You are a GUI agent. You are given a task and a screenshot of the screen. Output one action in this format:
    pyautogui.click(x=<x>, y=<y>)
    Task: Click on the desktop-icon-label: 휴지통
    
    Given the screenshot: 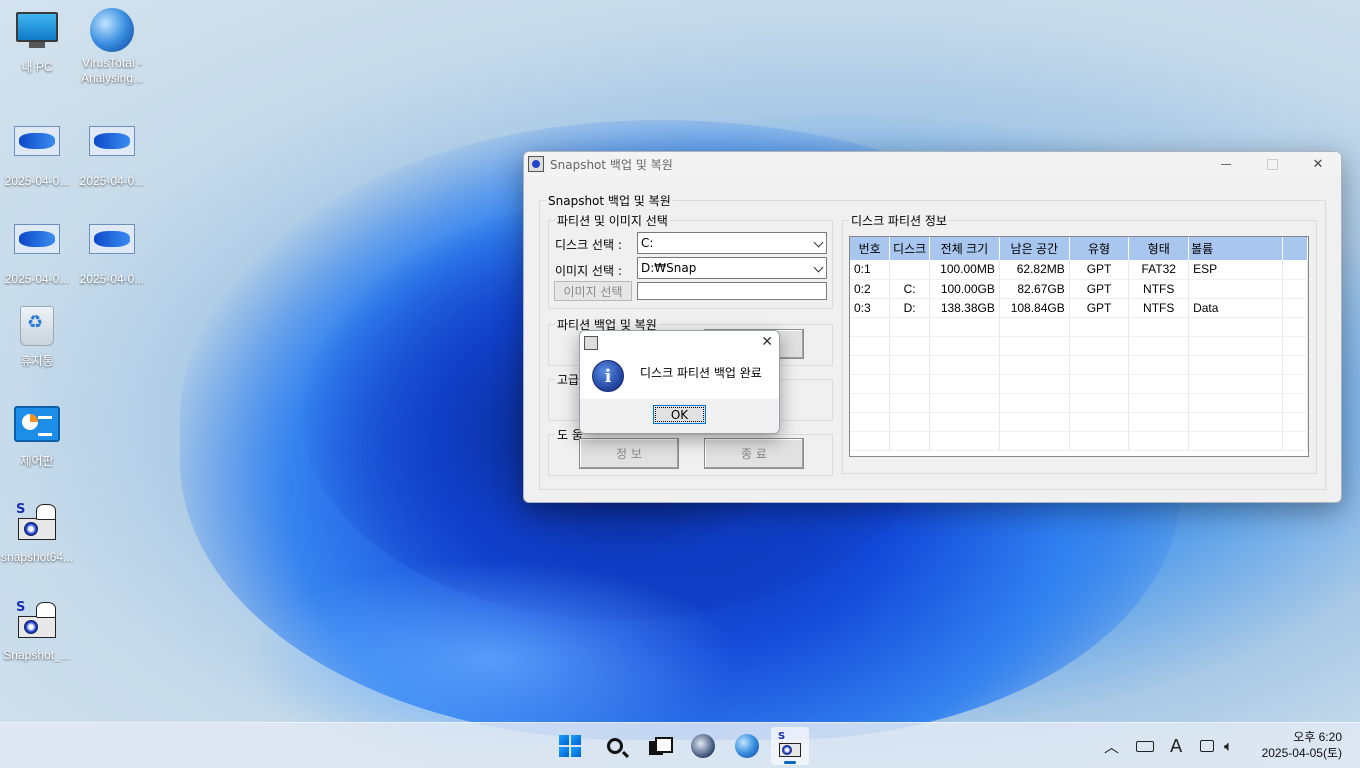 What is the action you would take?
    pyautogui.click(x=37, y=361)
    